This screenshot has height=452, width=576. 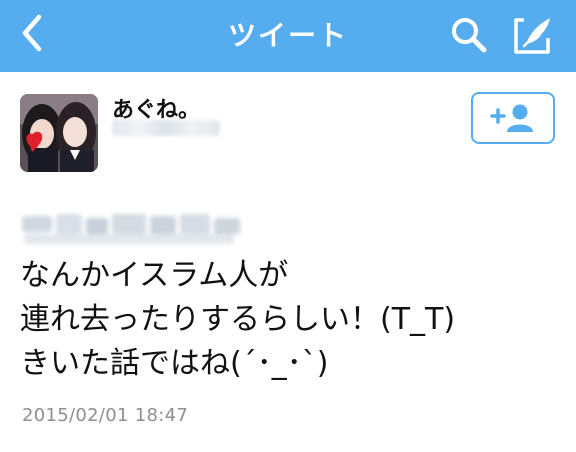 I want to click on tweet-line: 連れ去ったりするらしい！(T_T), so click(x=238, y=319).